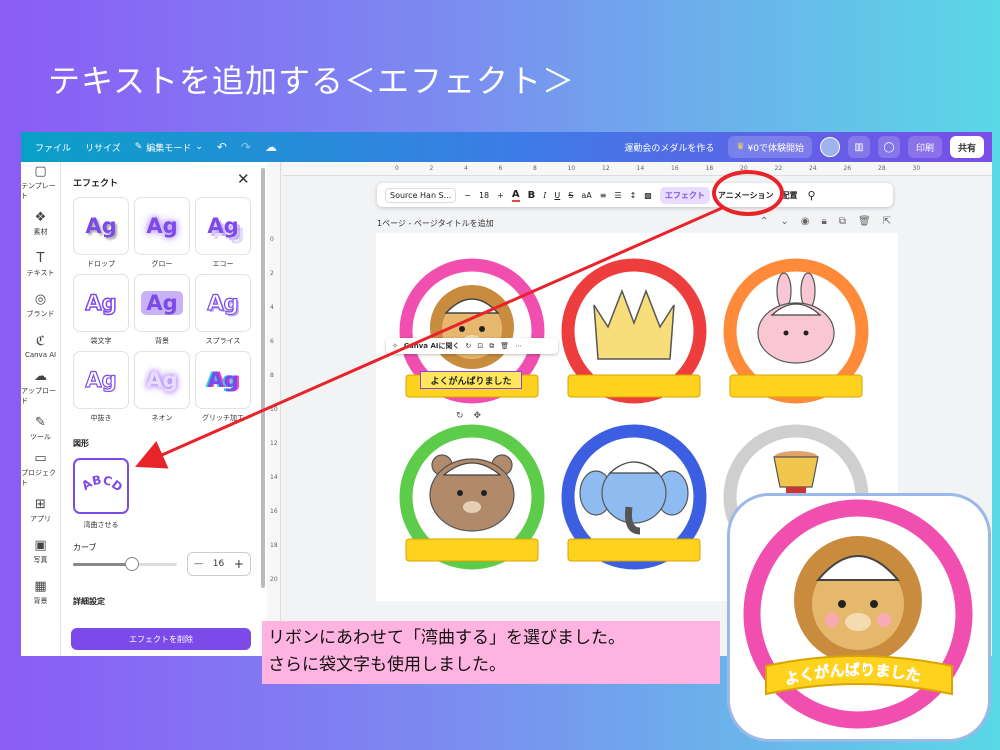  What do you see at coordinates (387, 665) in the screenshot?
I see `callout-line-2: さらに袋文字も使用しました。` at bounding box center [387, 665].